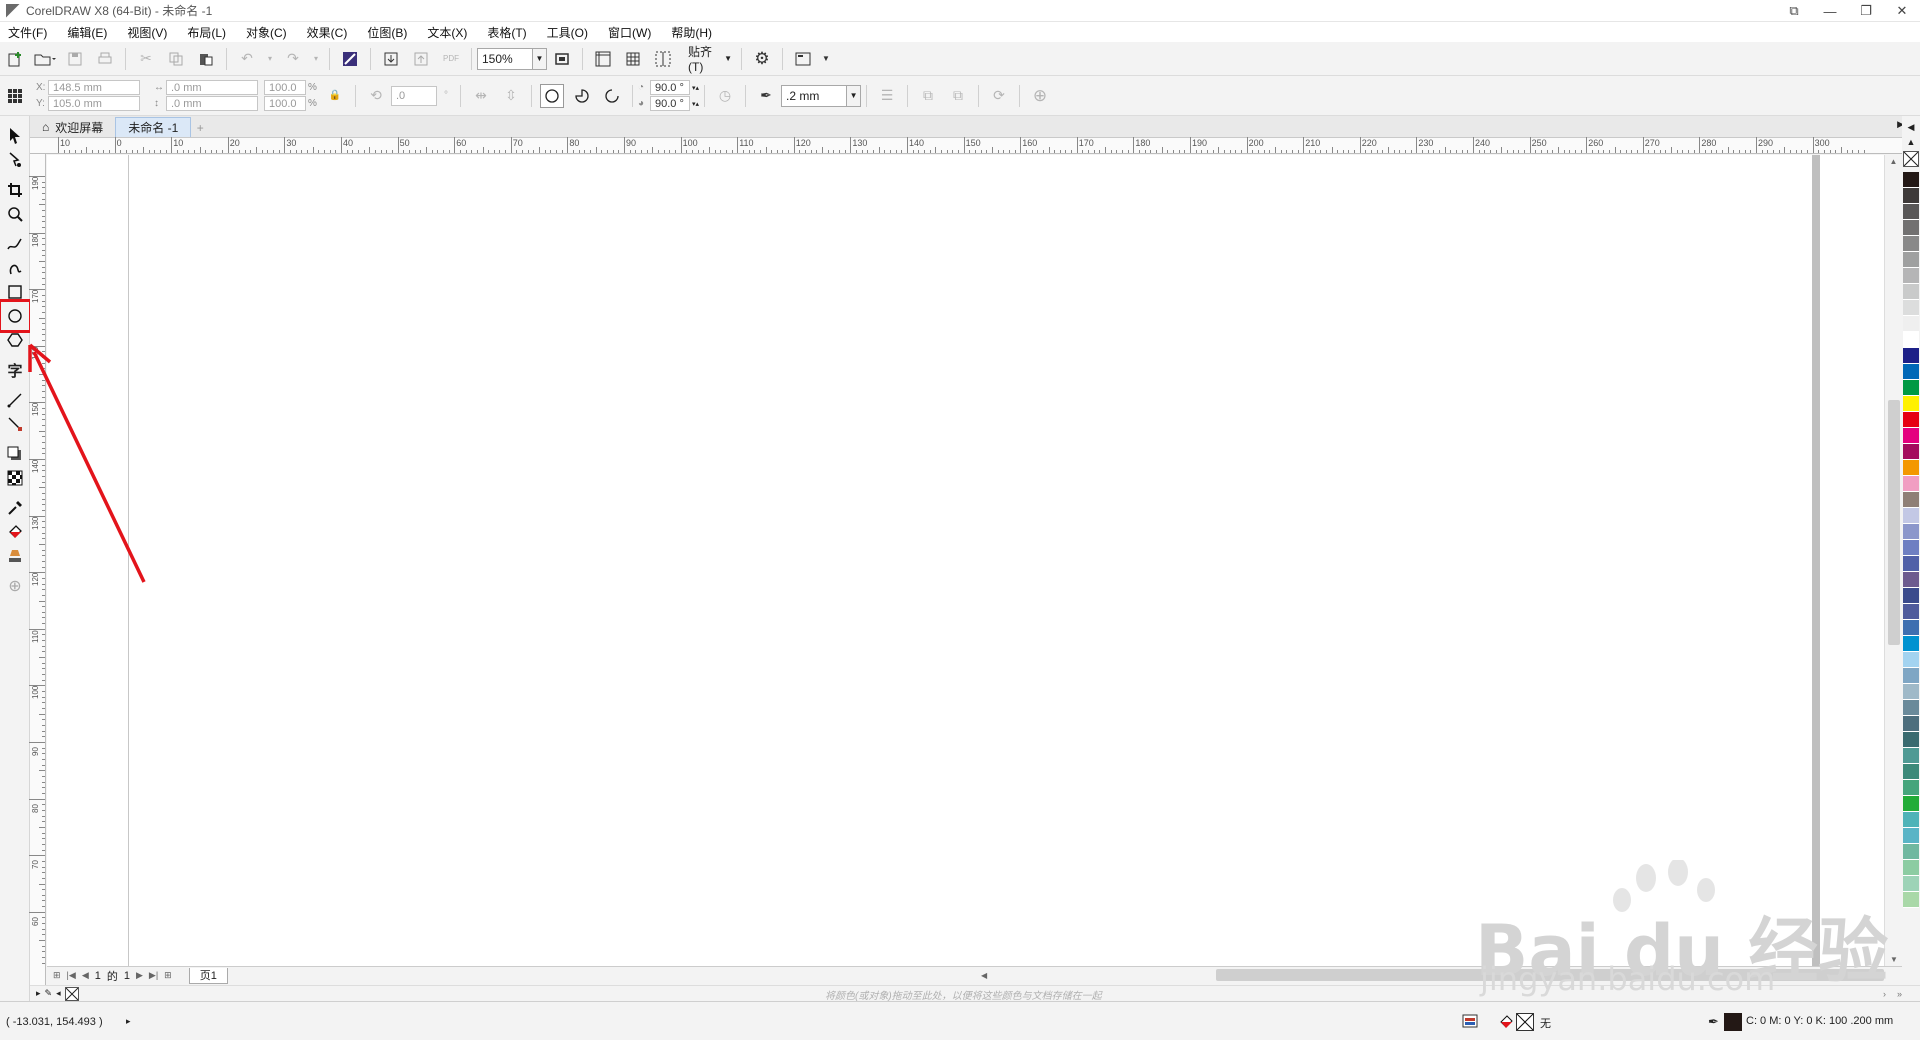 This screenshot has height=1040, width=1920. I want to click on new-document-icon, so click(15, 59).